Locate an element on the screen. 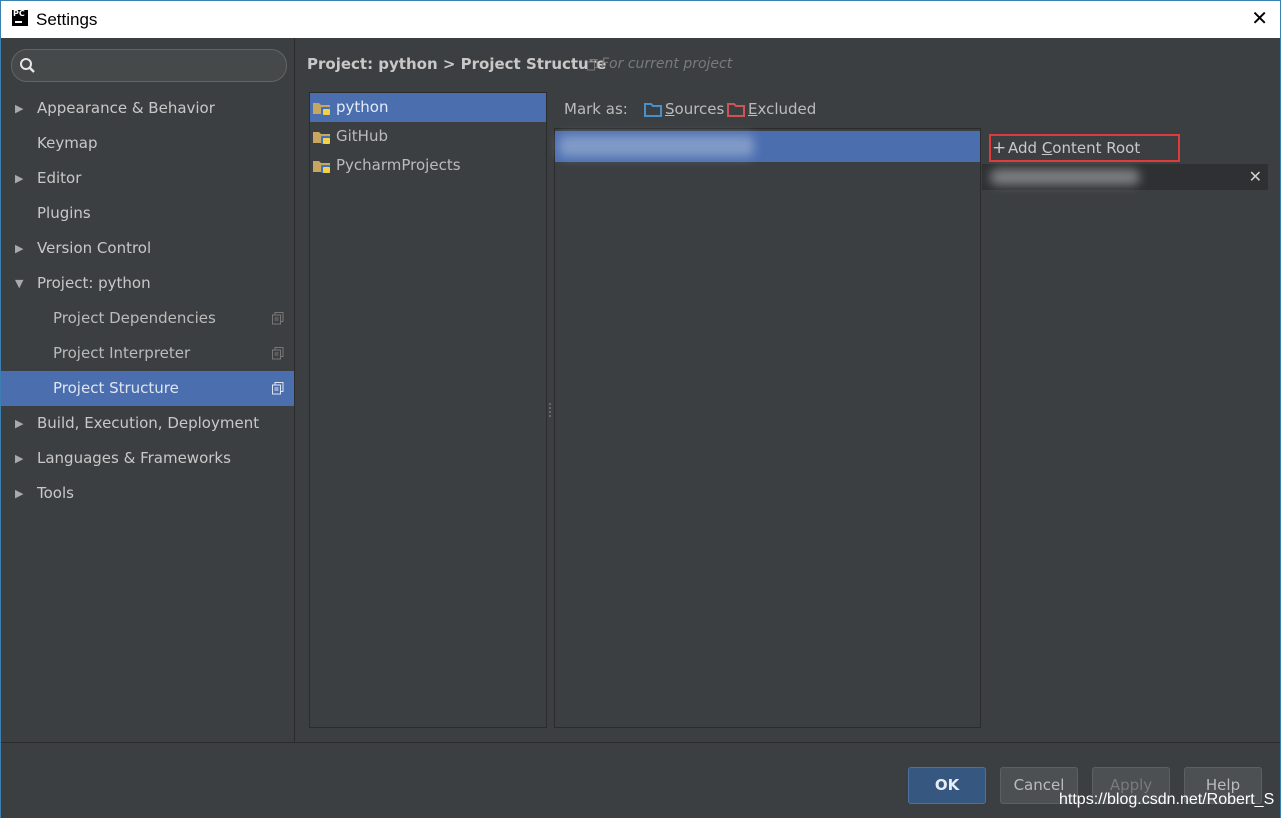  add-content-root-button: + Add Content Root is located at coordinates (1084, 148).